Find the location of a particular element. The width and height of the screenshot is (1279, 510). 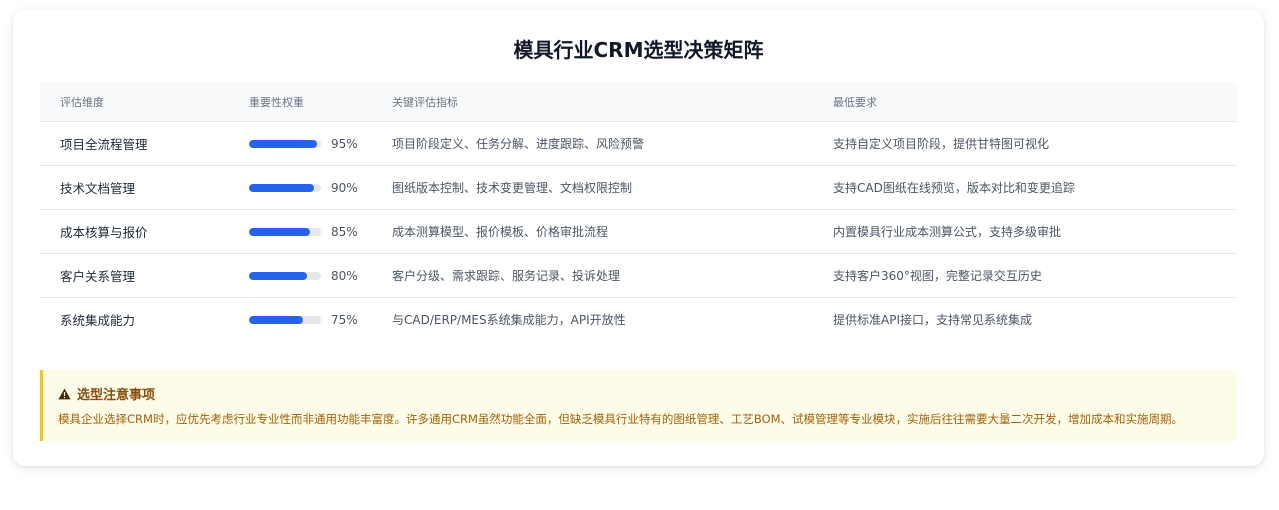

cell-weight: 90% is located at coordinates (300, 187).